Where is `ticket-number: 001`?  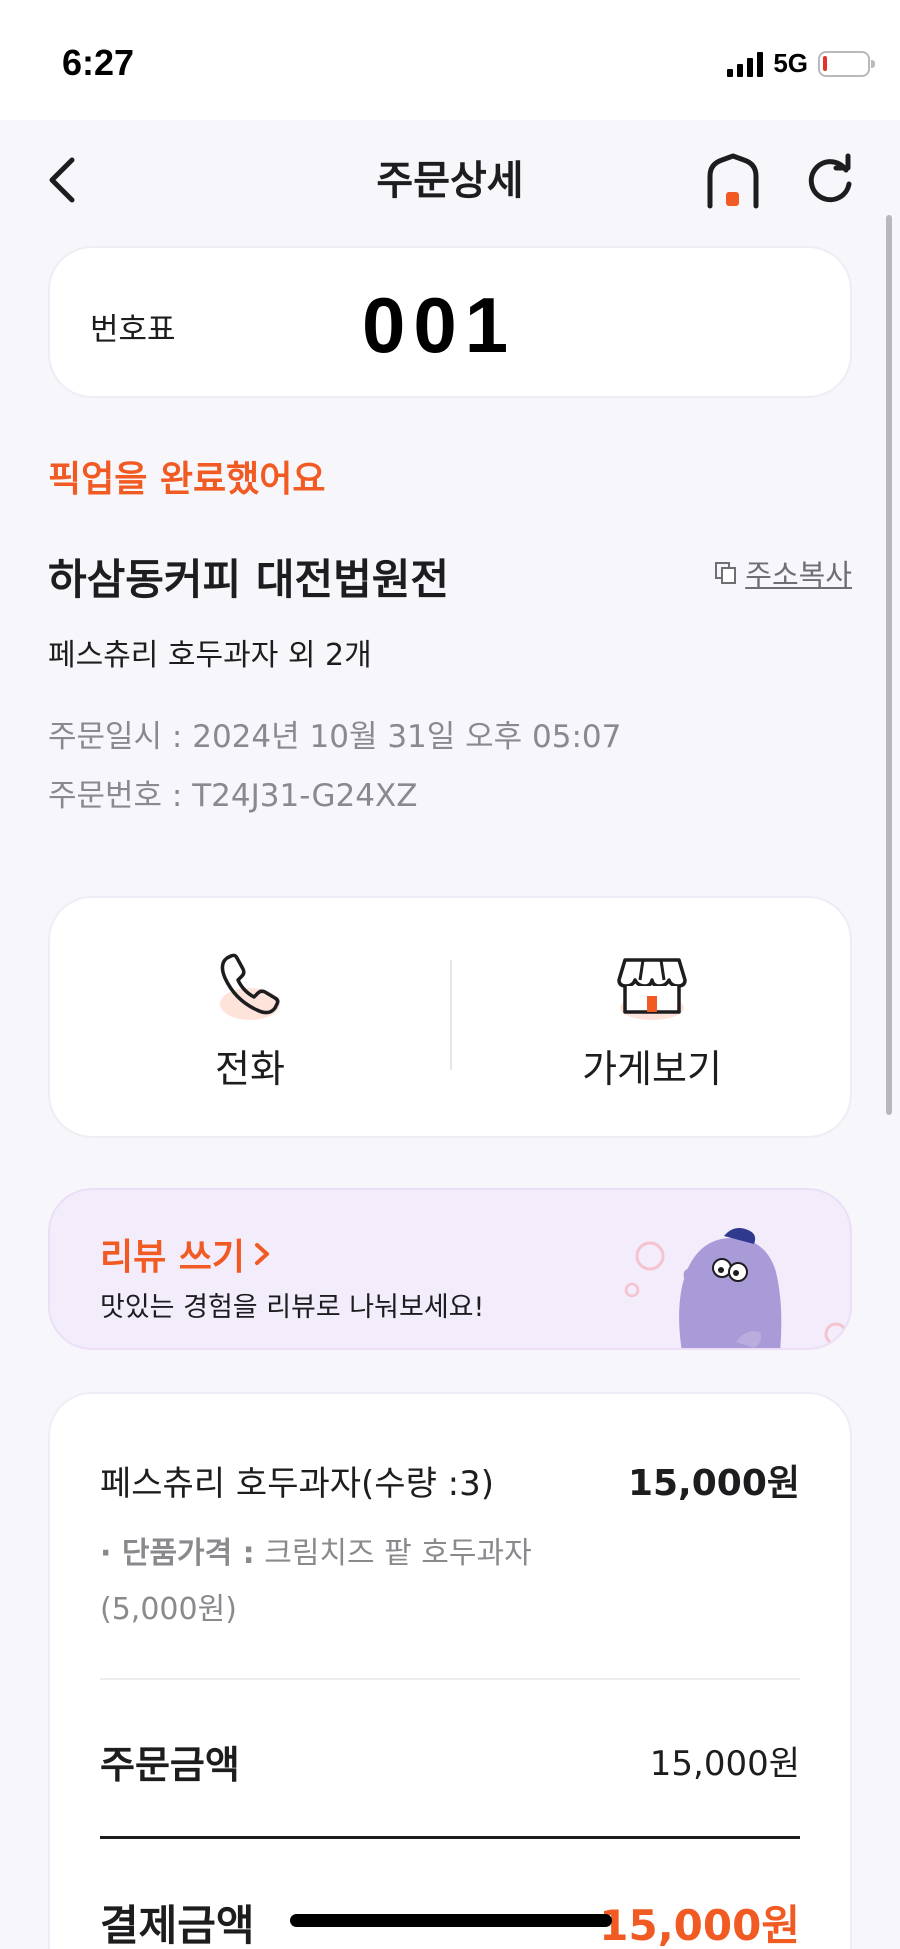 ticket-number: 001 is located at coordinates (439, 325).